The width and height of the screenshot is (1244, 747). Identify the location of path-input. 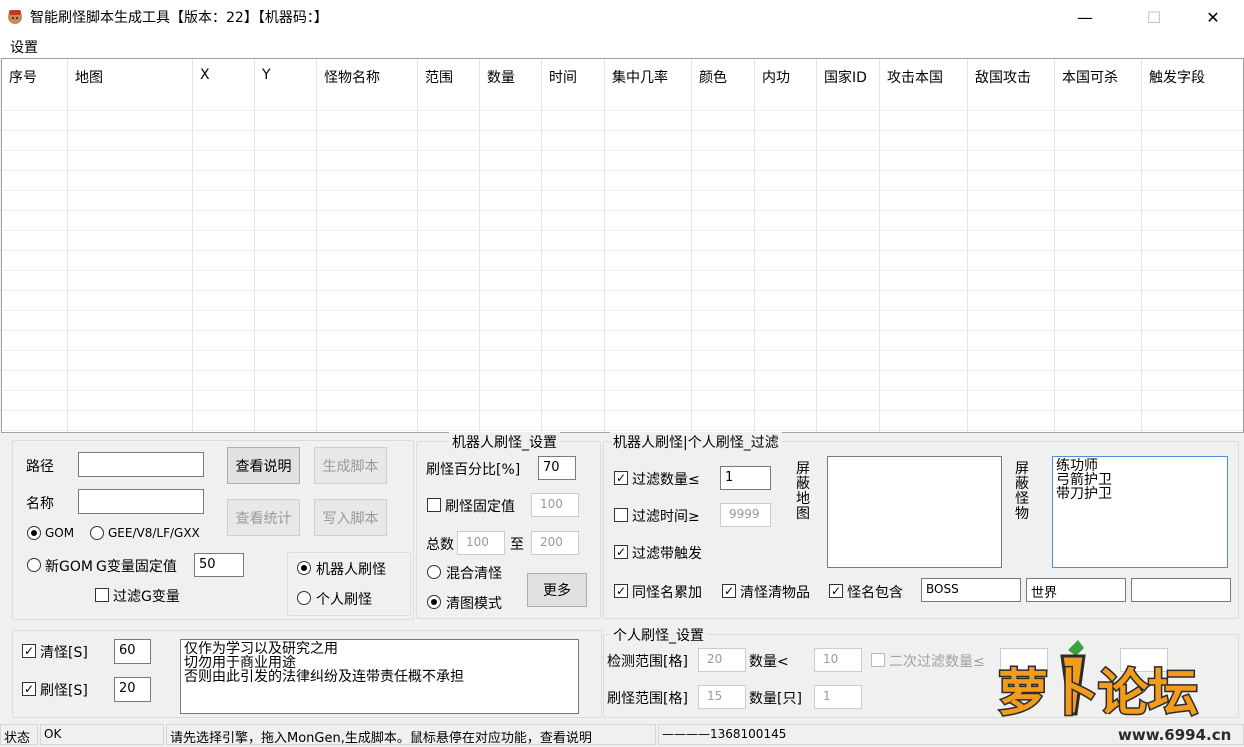
(141, 464).